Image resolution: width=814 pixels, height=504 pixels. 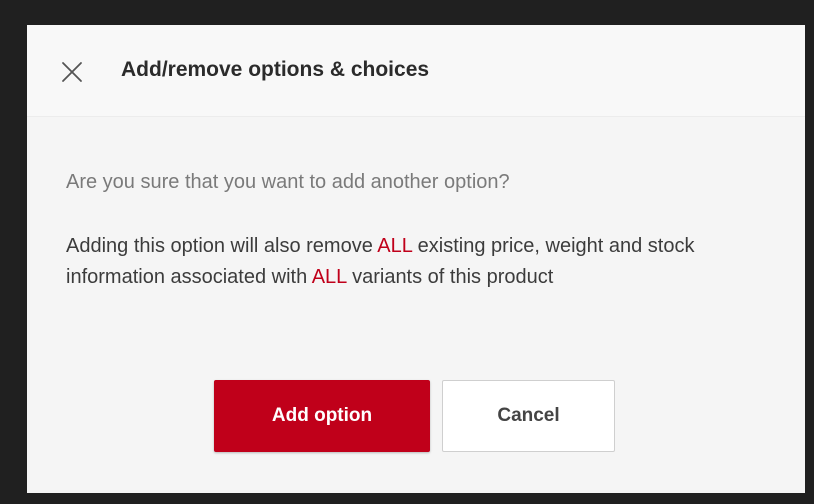 I want to click on warning-emphasis-all-1: ALL, so click(x=395, y=246).